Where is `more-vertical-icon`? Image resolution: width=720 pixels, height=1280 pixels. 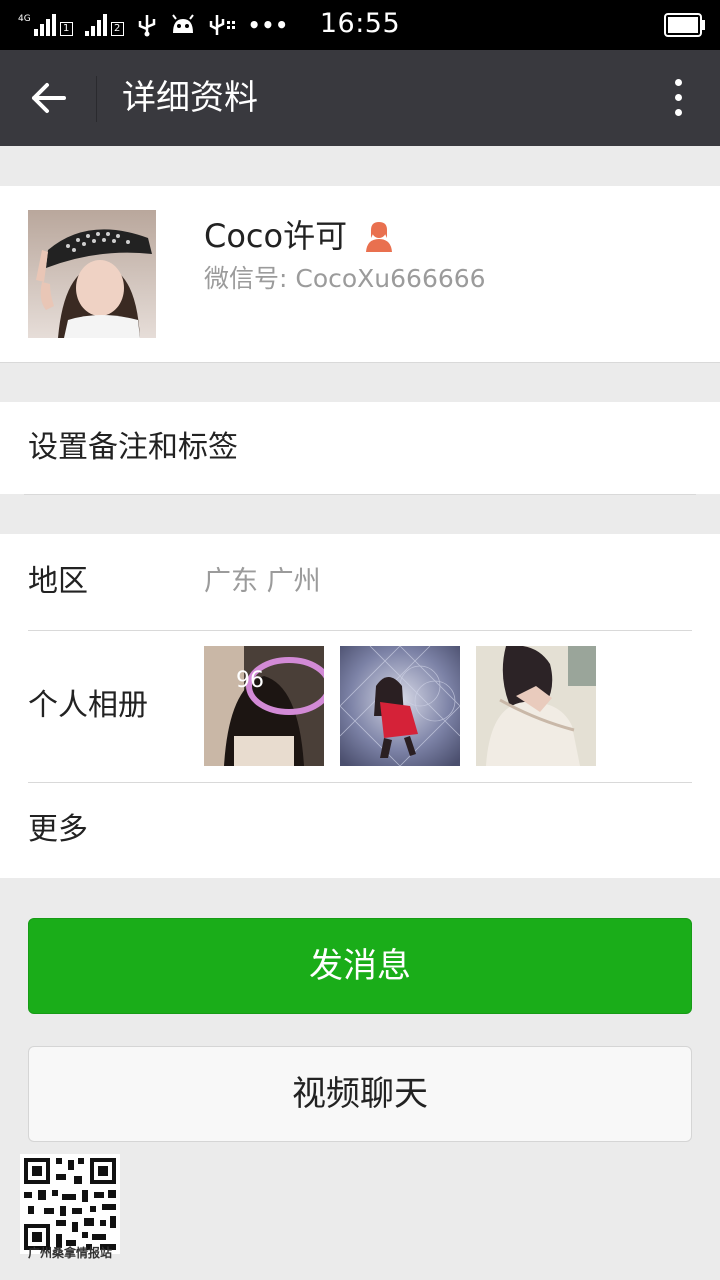
more-vertical-icon is located at coordinates (678, 97).